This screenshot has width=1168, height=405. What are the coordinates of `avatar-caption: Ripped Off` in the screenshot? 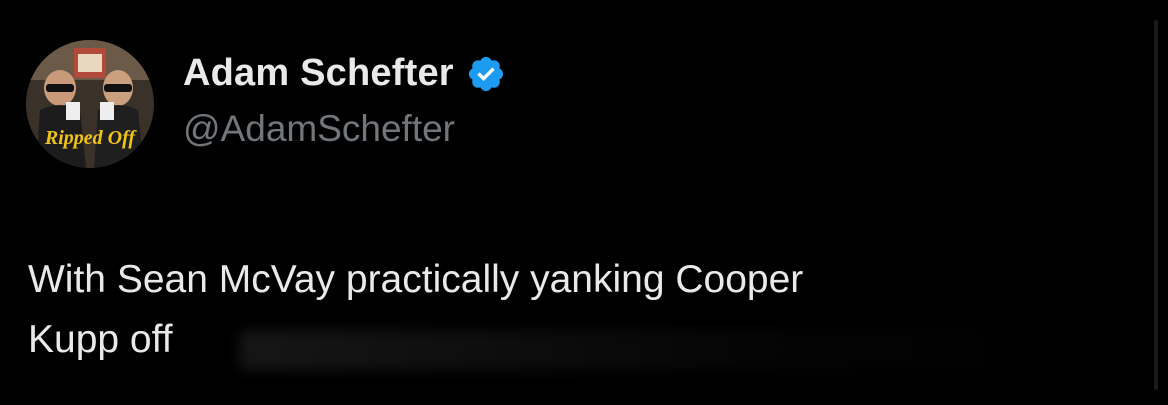 It's located at (91, 138).